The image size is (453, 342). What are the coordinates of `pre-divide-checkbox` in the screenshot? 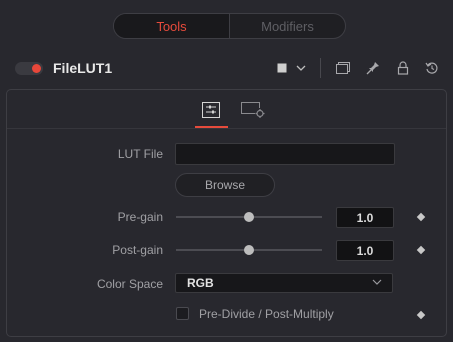 It's located at (182, 313).